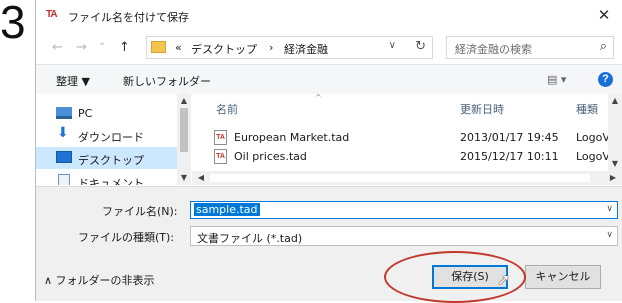 This screenshot has height=303, width=622. I want to click on search-icon: ⌕, so click(603, 46).